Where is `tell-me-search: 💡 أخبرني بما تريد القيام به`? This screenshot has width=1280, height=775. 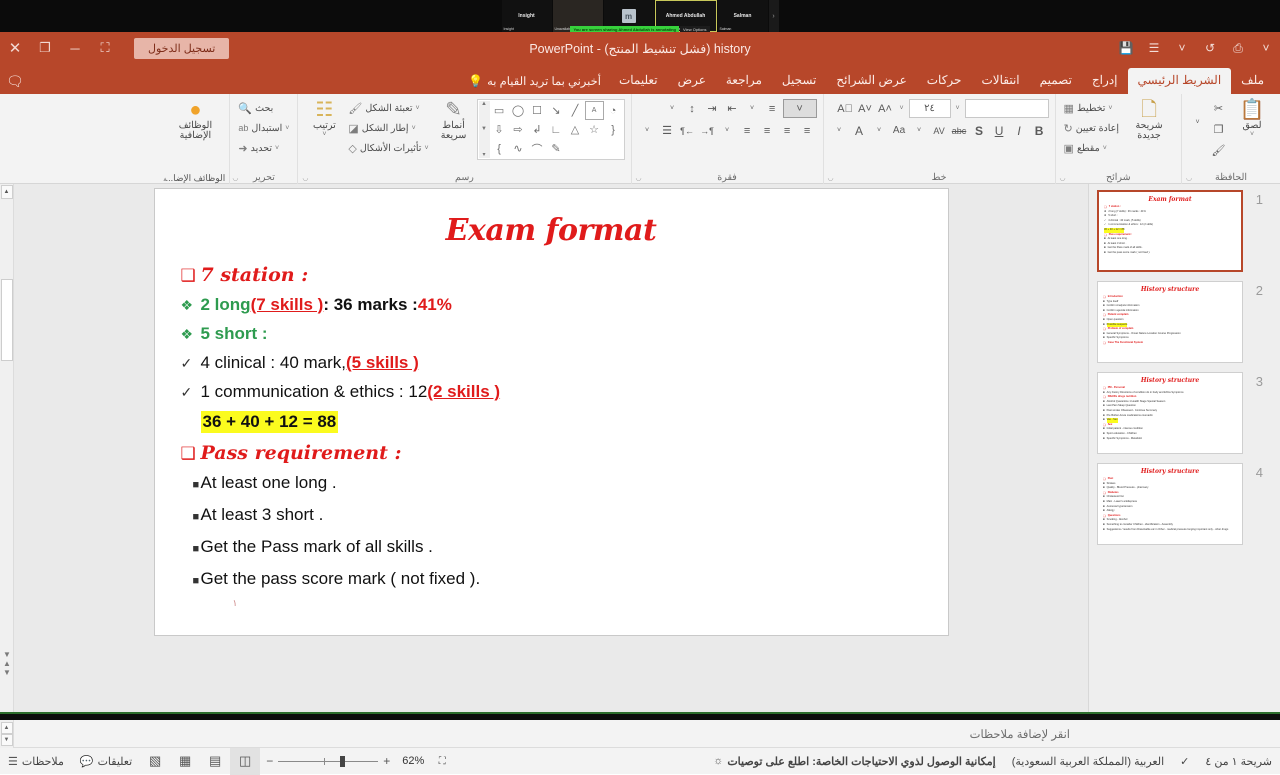
tell-me-search: 💡 أخبرني بما تريد القيام به is located at coordinates (534, 84).